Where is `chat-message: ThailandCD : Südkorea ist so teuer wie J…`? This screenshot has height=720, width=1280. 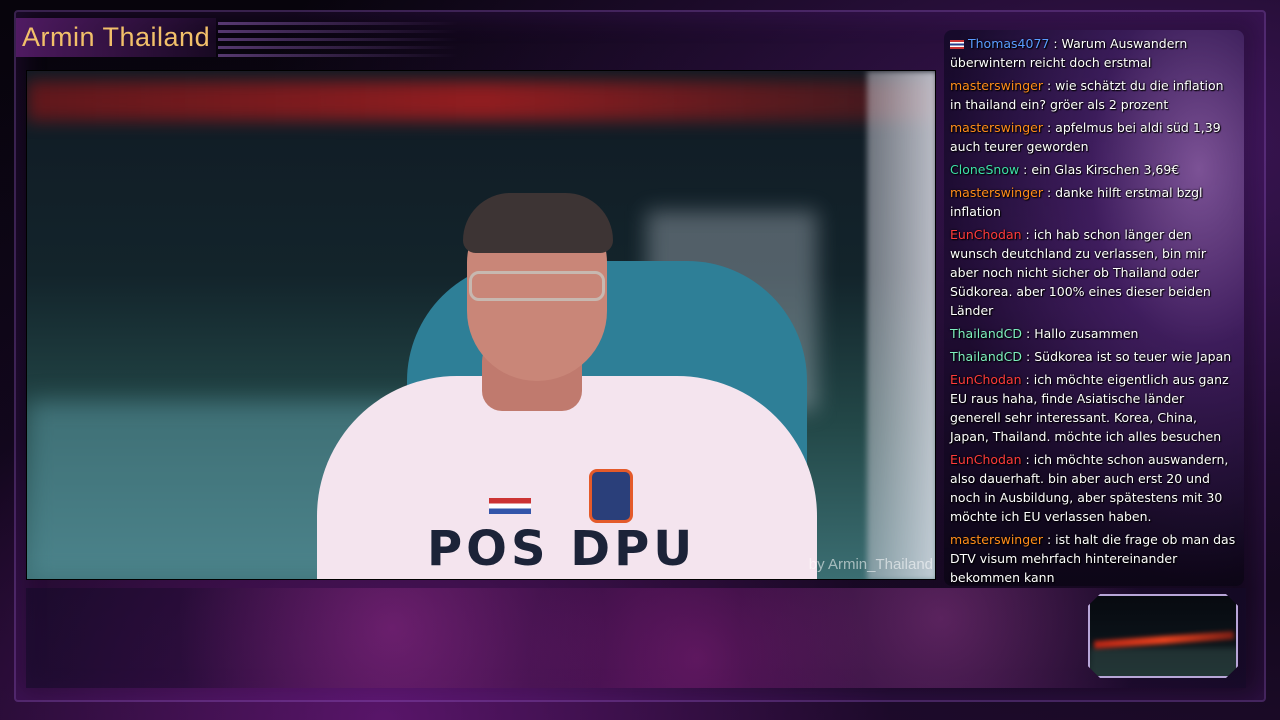 chat-message: ThailandCD : Südkorea ist so teuer wie J… is located at coordinates (1094, 356).